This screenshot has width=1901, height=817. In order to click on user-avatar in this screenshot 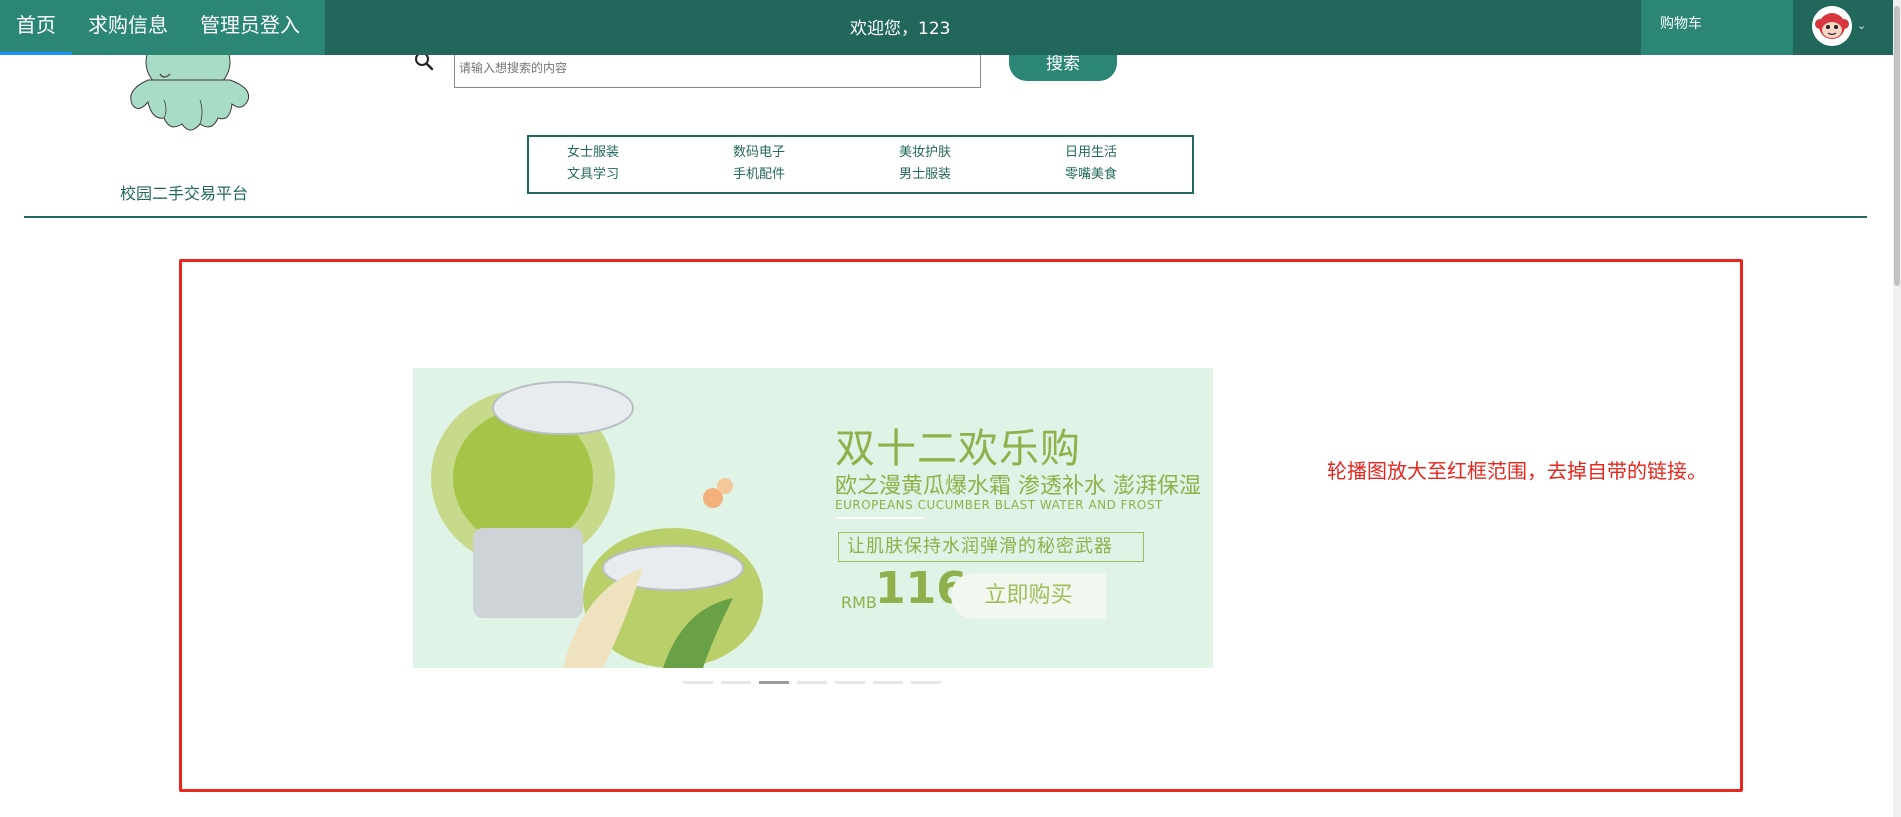, I will do `click(1832, 26)`.